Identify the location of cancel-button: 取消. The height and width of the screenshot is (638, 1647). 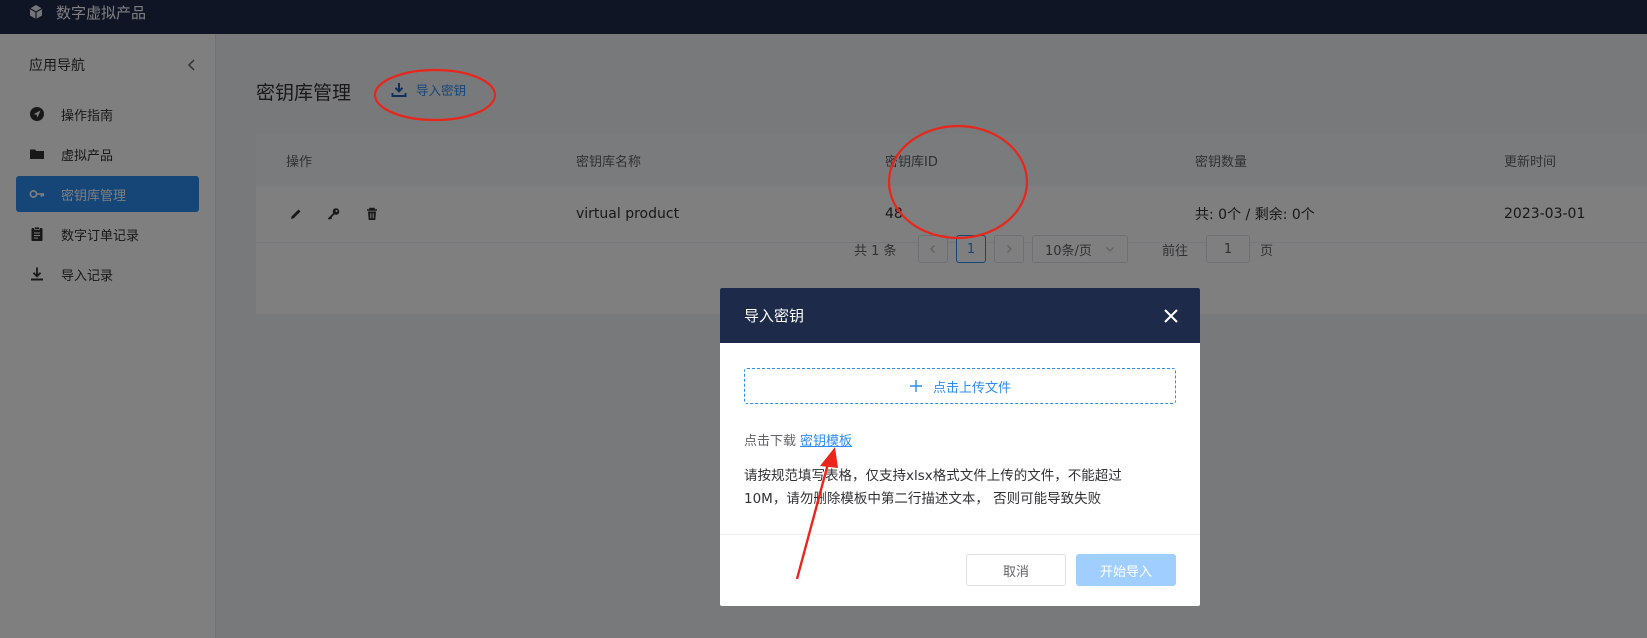
(1016, 570).